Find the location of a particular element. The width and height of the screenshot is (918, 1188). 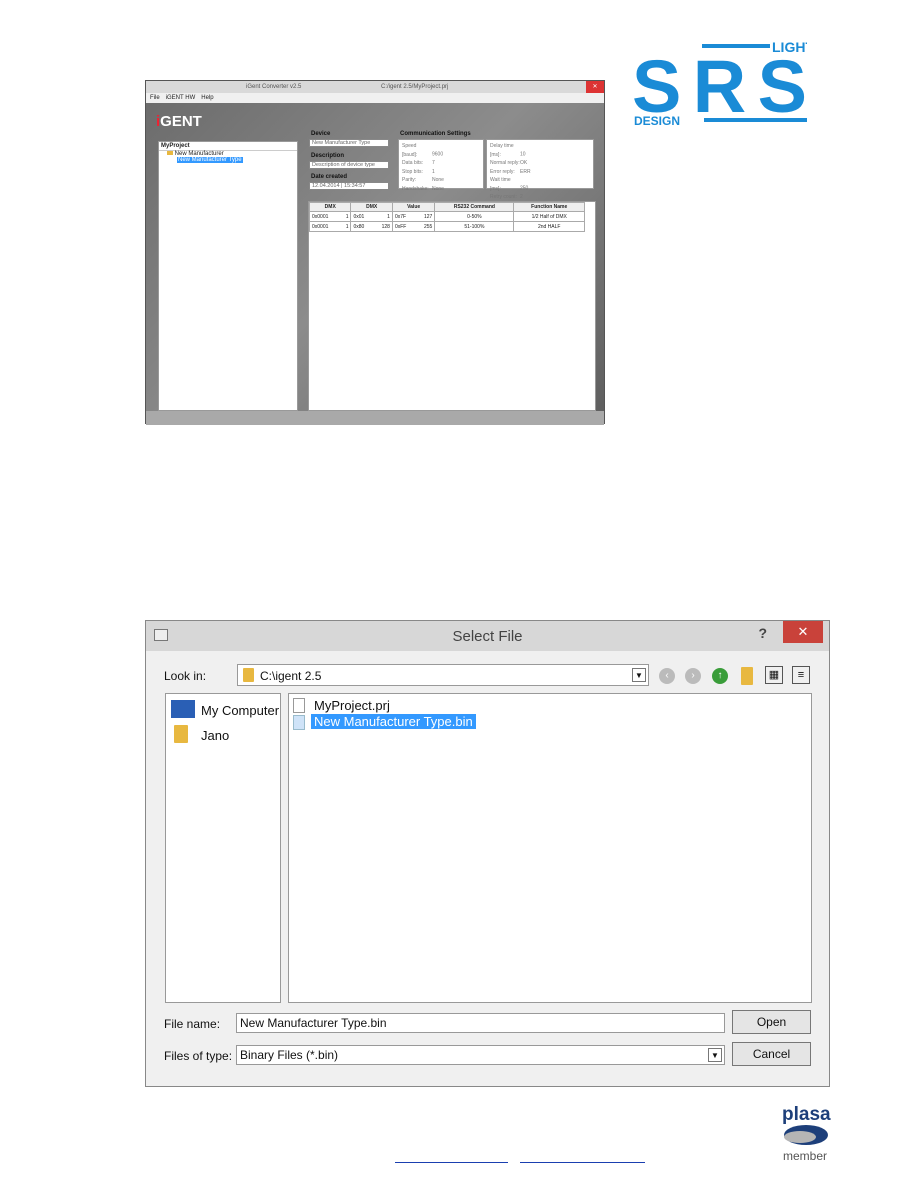

svg-text: DESIGN is located at coordinates (657, 120).